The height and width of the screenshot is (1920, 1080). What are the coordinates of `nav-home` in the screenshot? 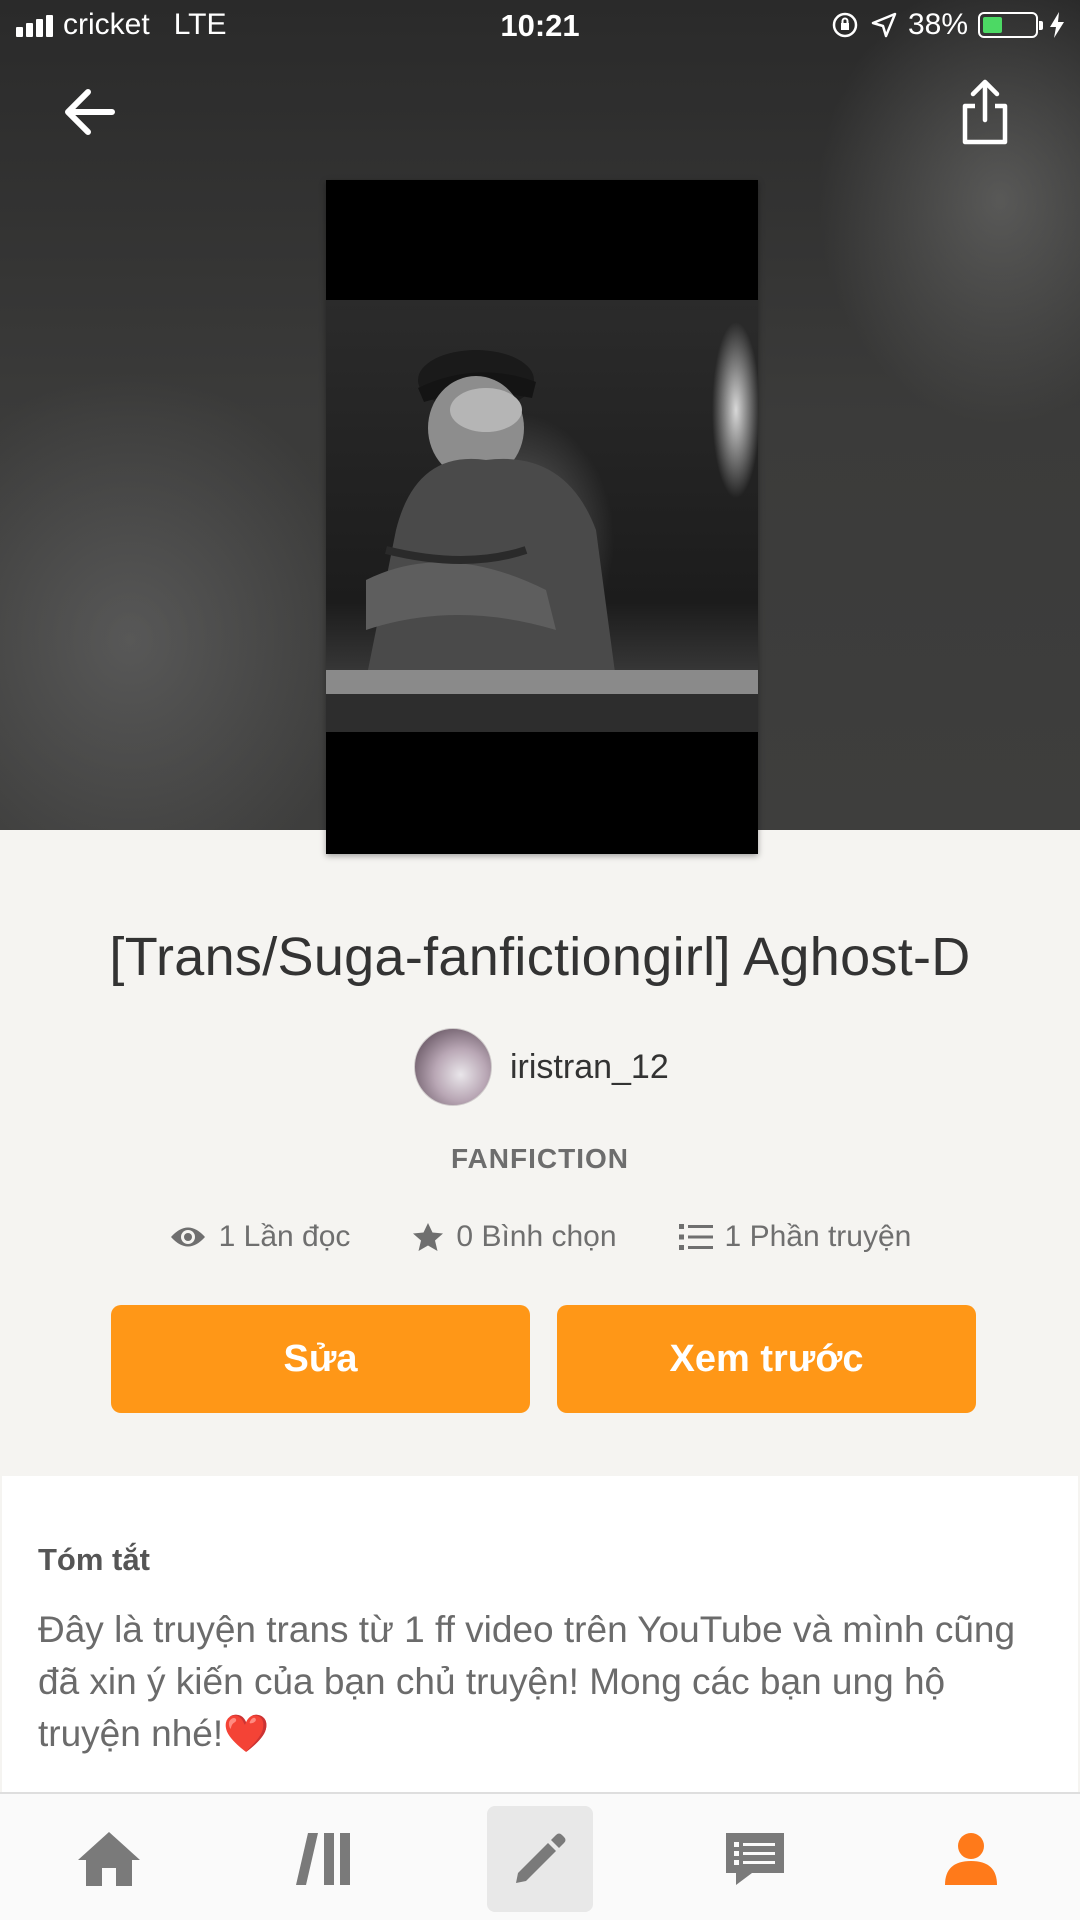 It's located at (109, 1859).